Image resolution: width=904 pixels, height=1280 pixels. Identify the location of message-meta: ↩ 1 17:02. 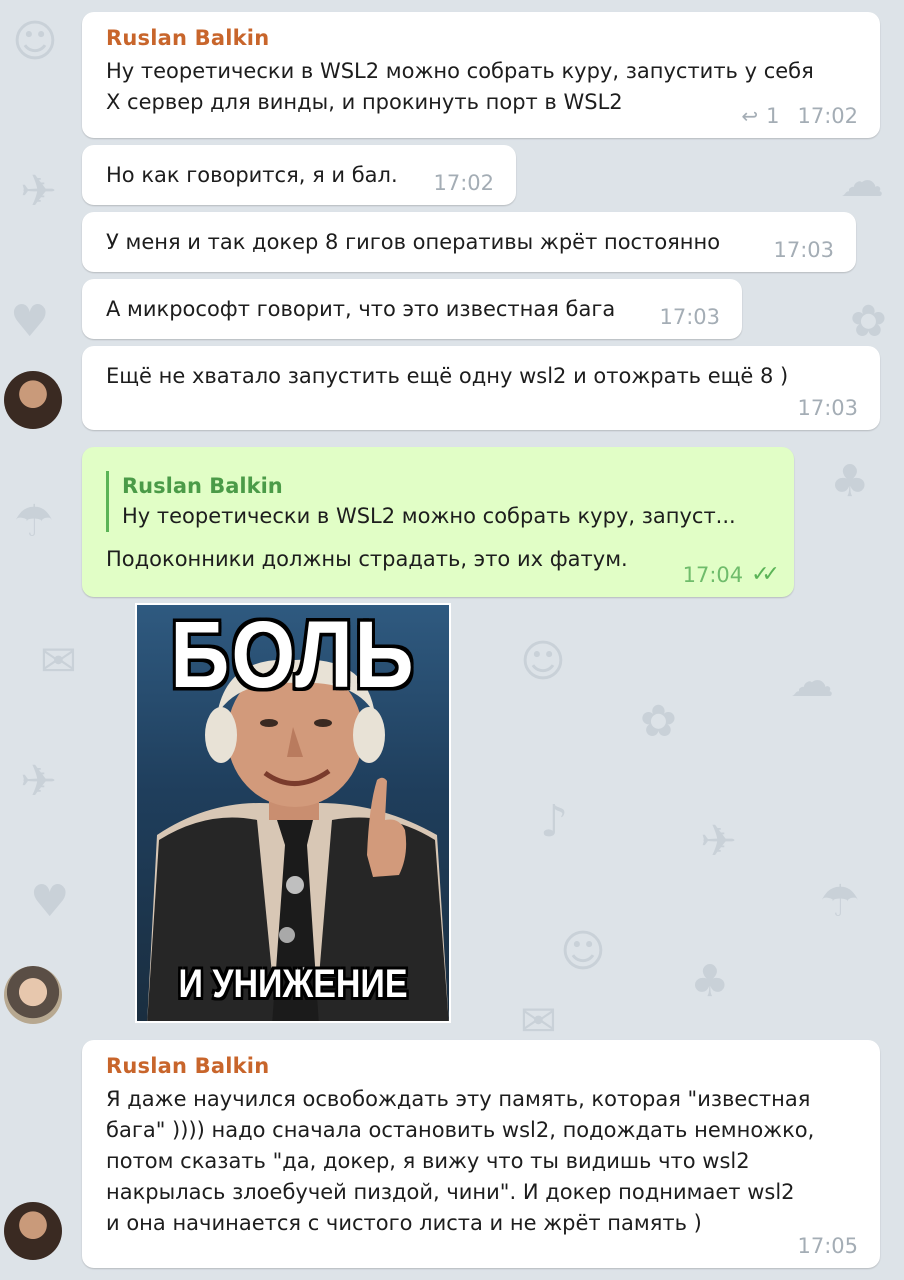
(799, 116).